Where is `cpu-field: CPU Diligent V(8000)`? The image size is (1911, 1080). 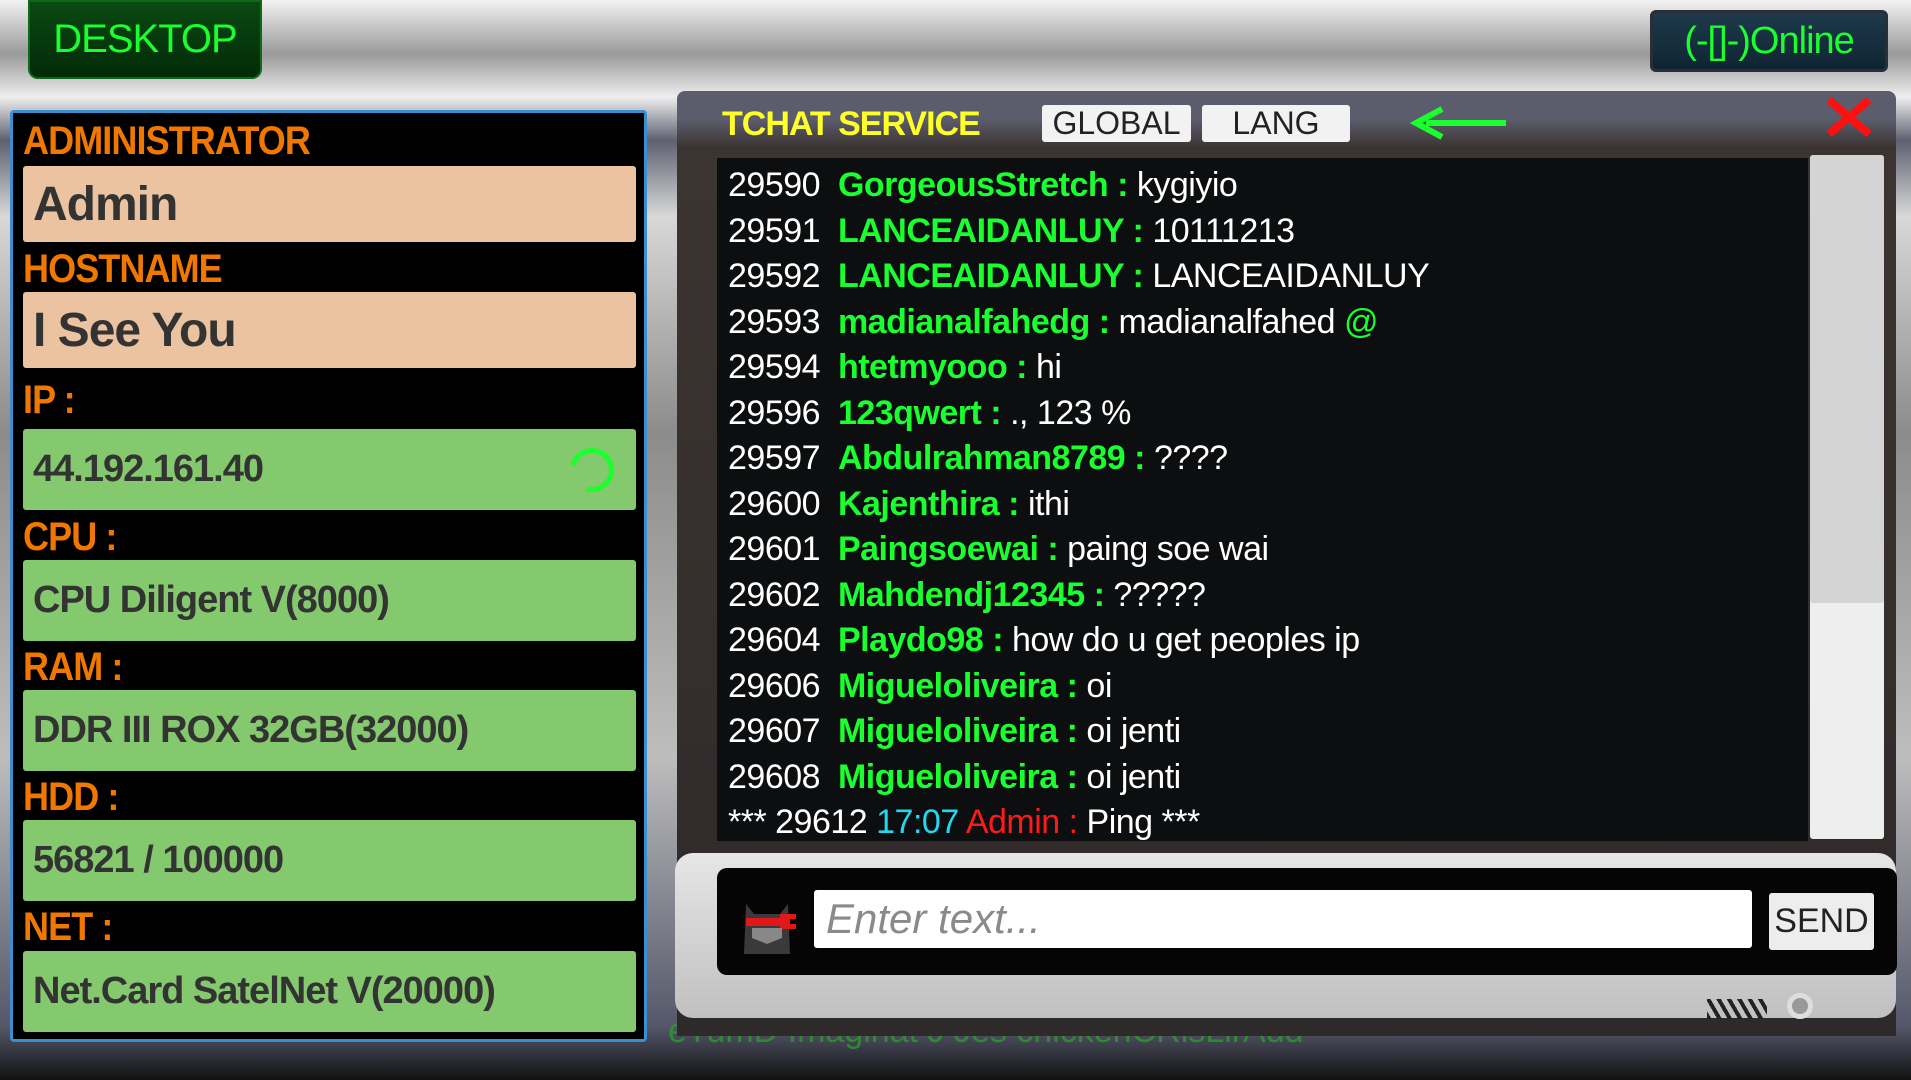
cpu-field: CPU Diligent V(8000) is located at coordinates (329, 600).